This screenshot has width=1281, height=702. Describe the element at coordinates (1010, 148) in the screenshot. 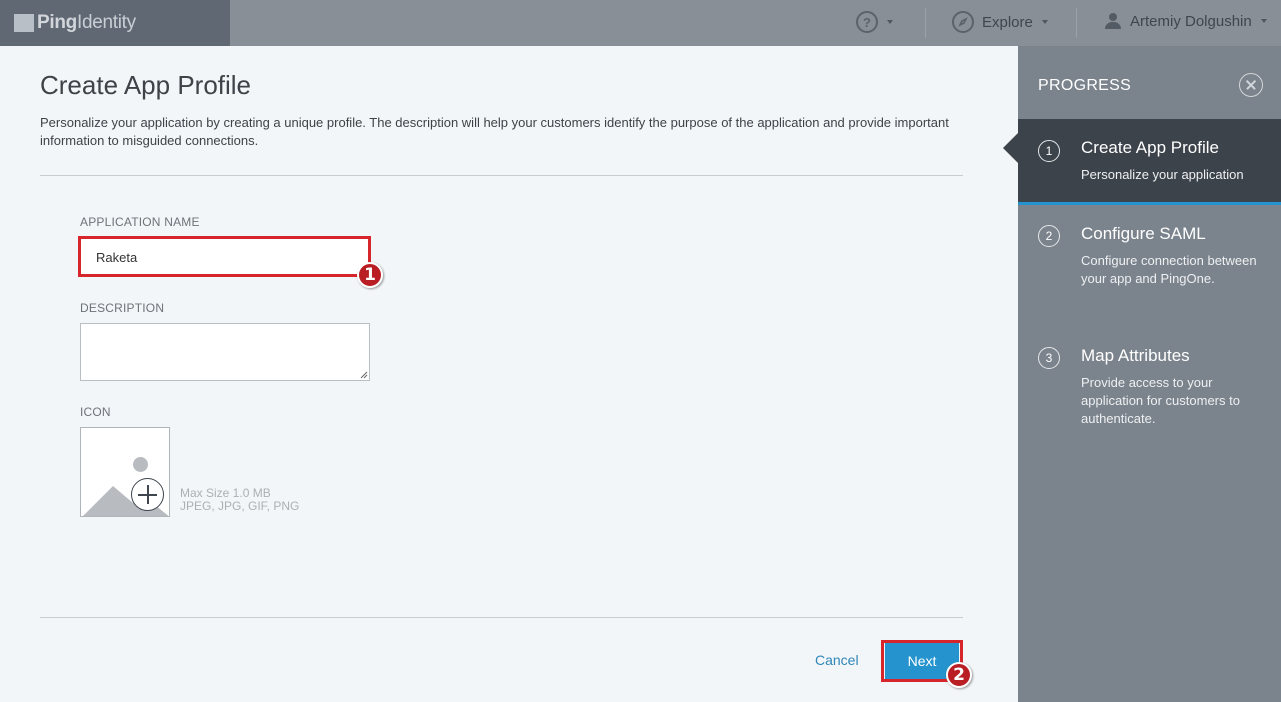

I see `active-step-pointer` at that location.